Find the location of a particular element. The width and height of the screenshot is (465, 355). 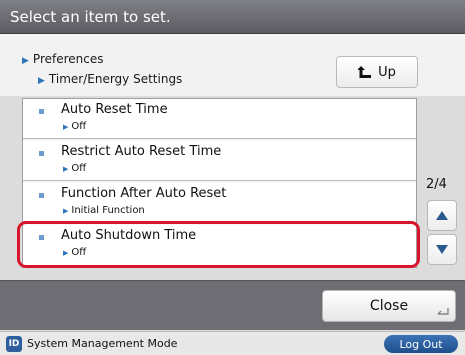

item-label: Restrict Auto Reset Time is located at coordinates (141, 151).